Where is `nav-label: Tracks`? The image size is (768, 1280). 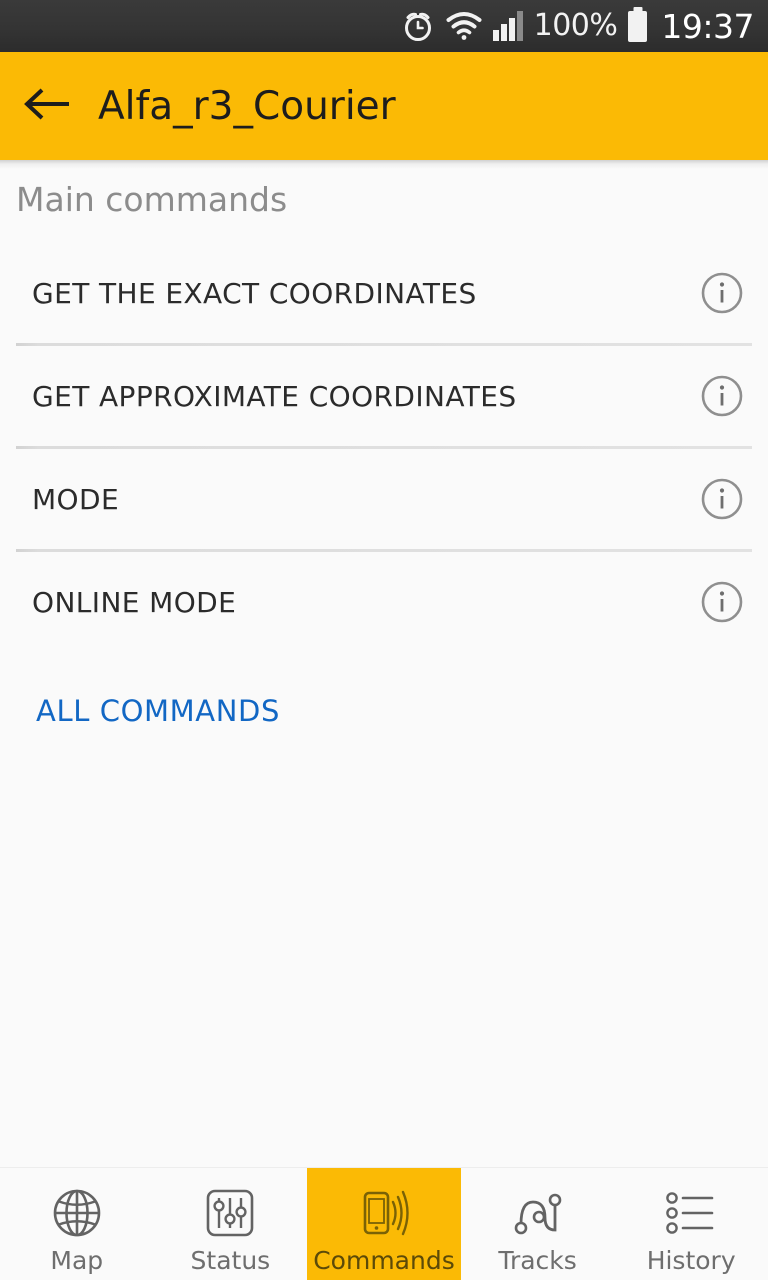 nav-label: Tracks is located at coordinates (537, 1260).